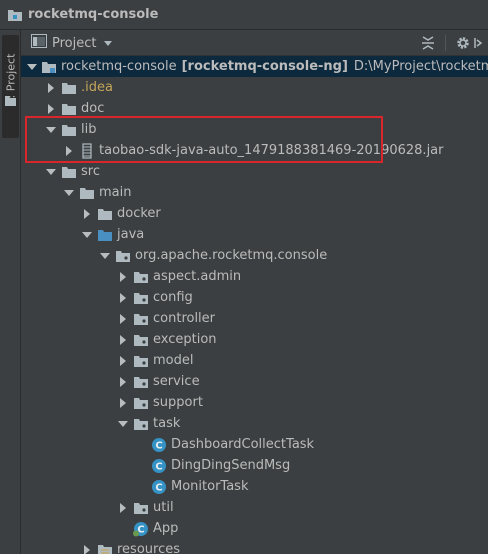 The width and height of the screenshot is (488, 554). What do you see at coordinates (141, 529) in the screenshot?
I see `spring-class-icon: C` at bounding box center [141, 529].